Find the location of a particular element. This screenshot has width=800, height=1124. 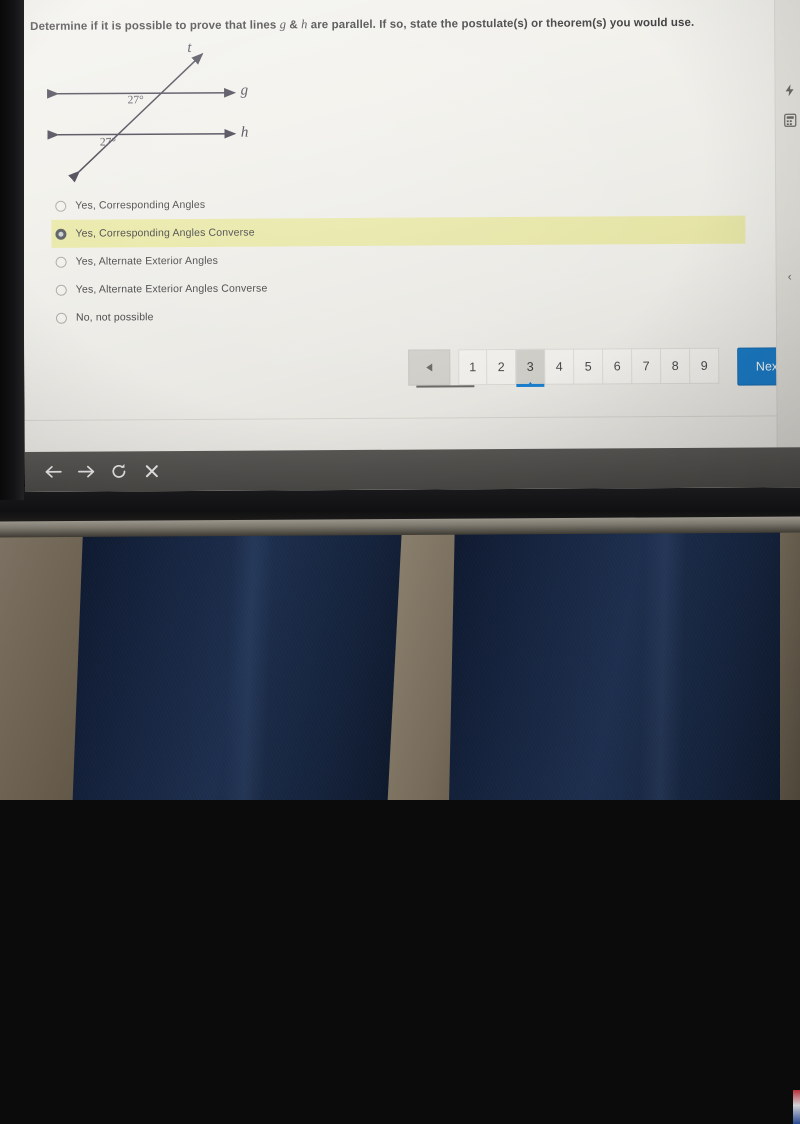

triangle-left-icon is located at coordinates (429, 367).